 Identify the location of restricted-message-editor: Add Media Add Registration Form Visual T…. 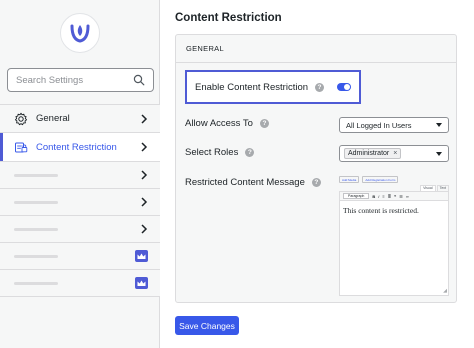
(394, 236).